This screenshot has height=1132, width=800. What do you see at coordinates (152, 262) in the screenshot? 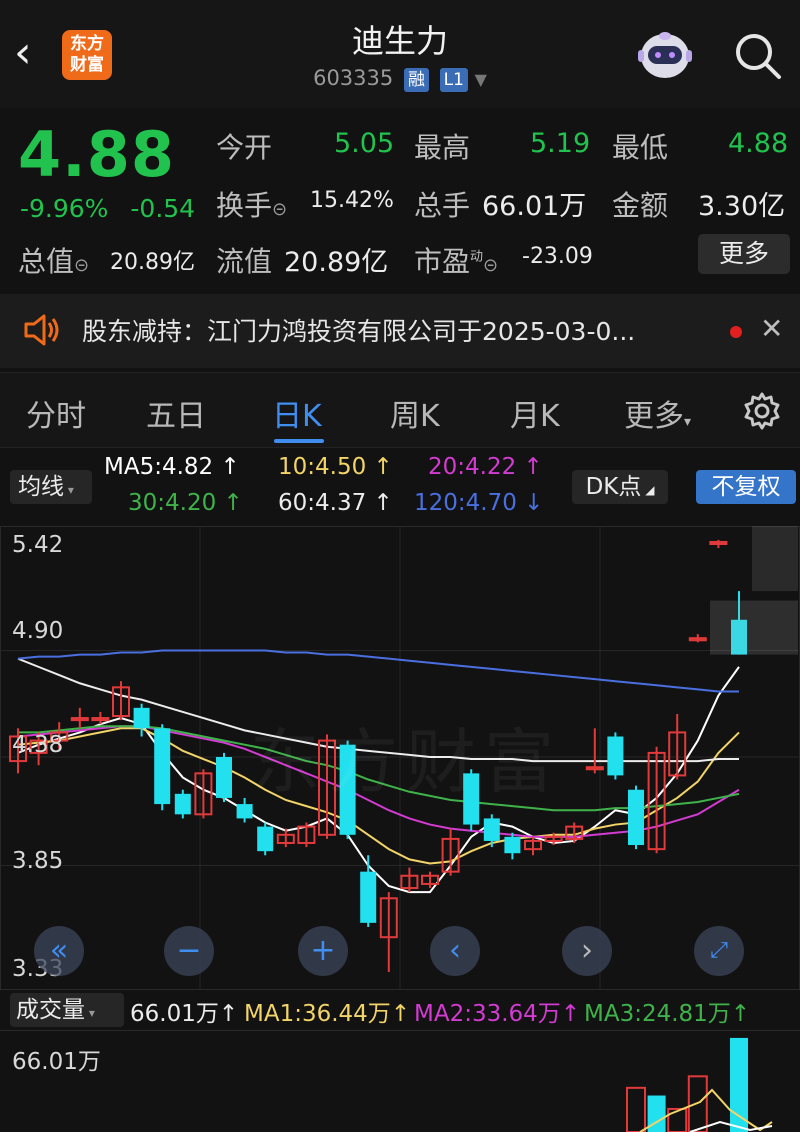
I see `mktcap-value: 20.89亿` at bounding box center [152, 262].